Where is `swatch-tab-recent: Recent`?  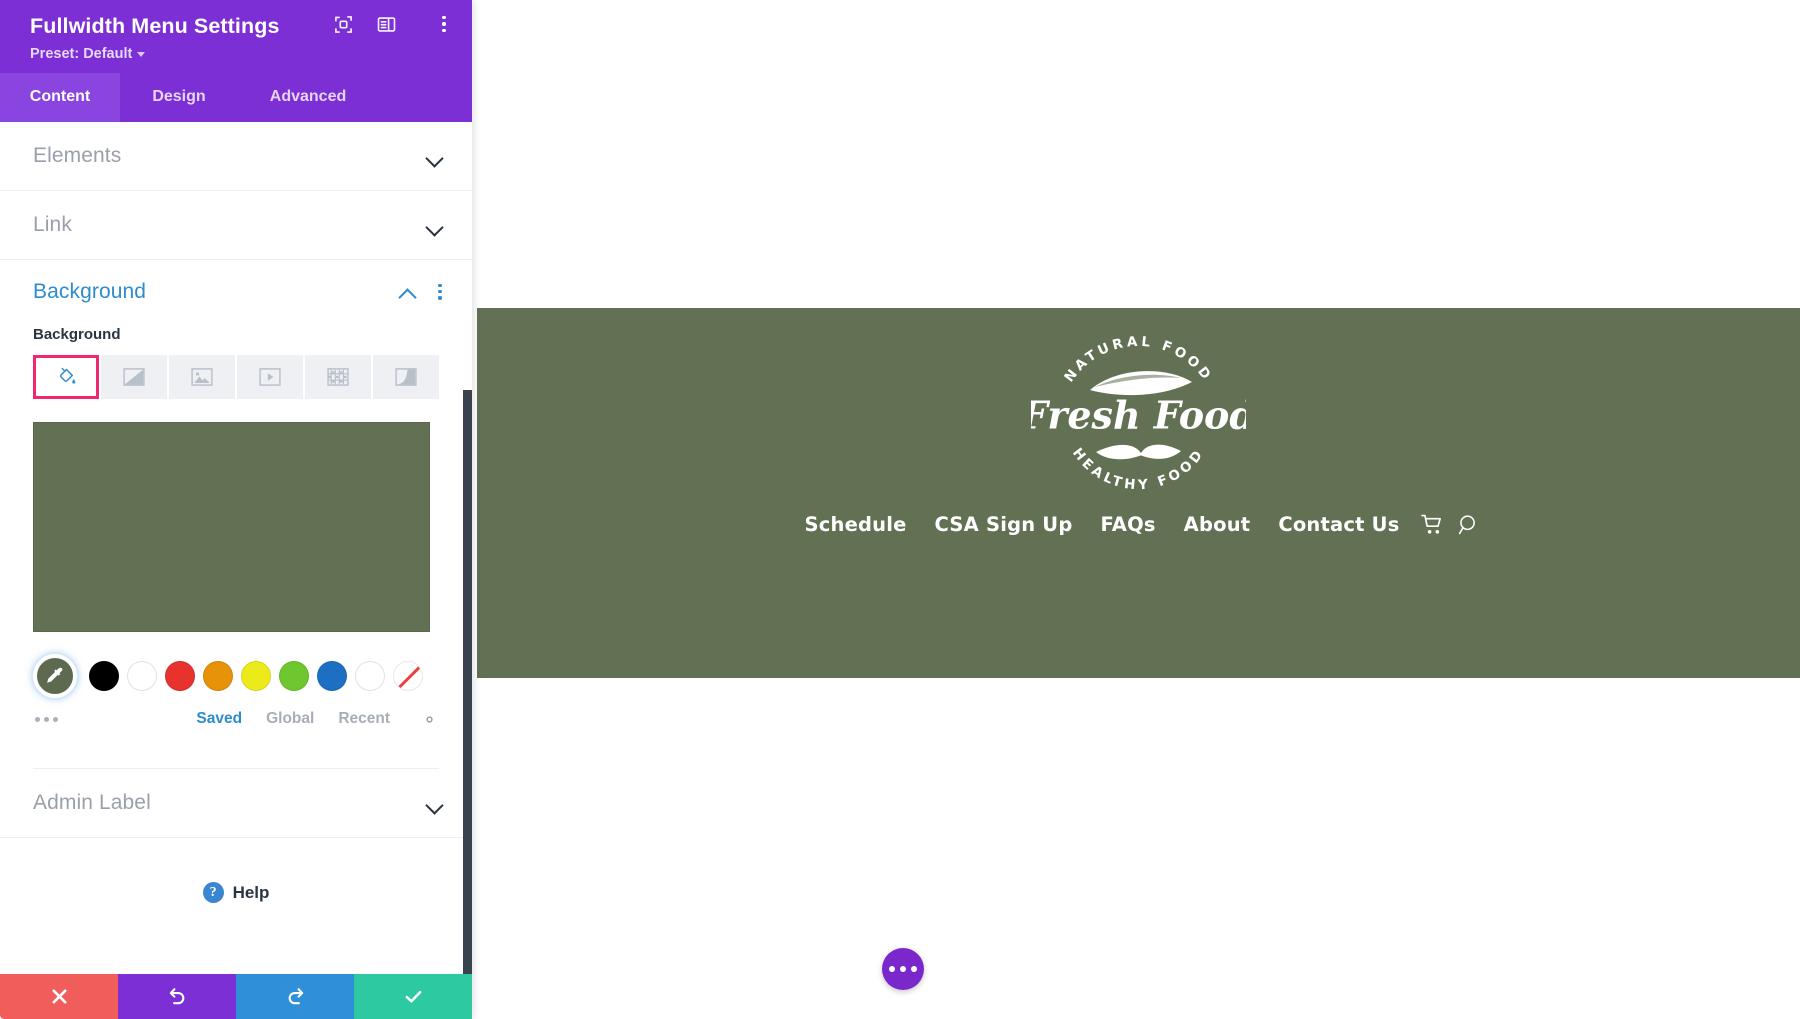 swatch-tab-recent: Recent is located at coordinates (364, 719).